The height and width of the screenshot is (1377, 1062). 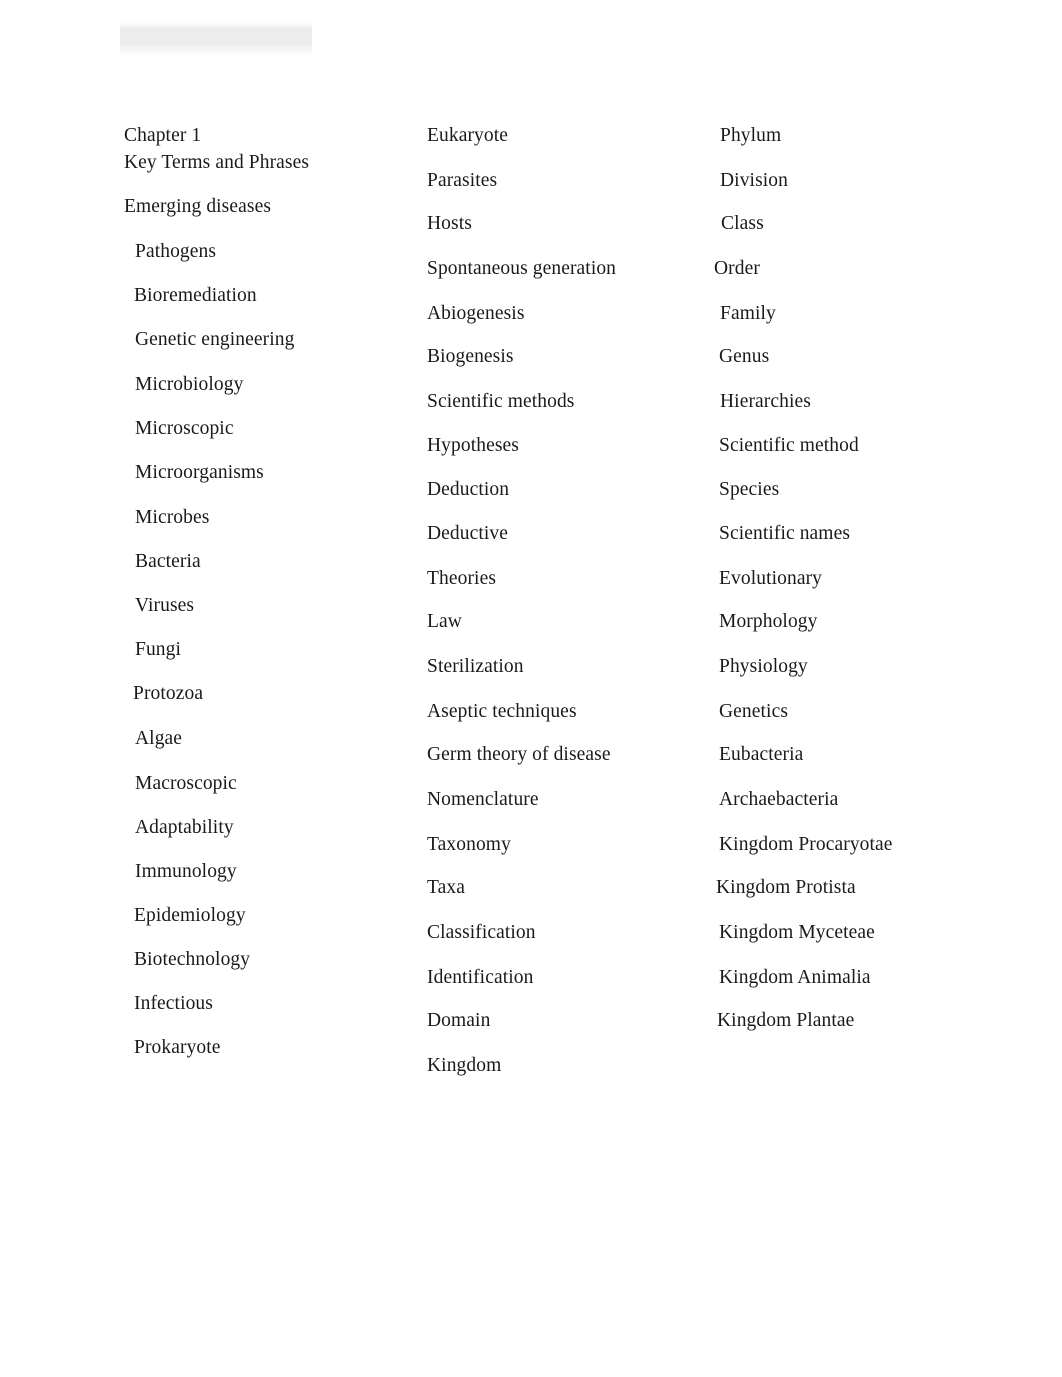 What do you see at coordinates (469, 844) in the screenshot?
I see `key-term: Taxonomy` at bounding box center [469, 844].